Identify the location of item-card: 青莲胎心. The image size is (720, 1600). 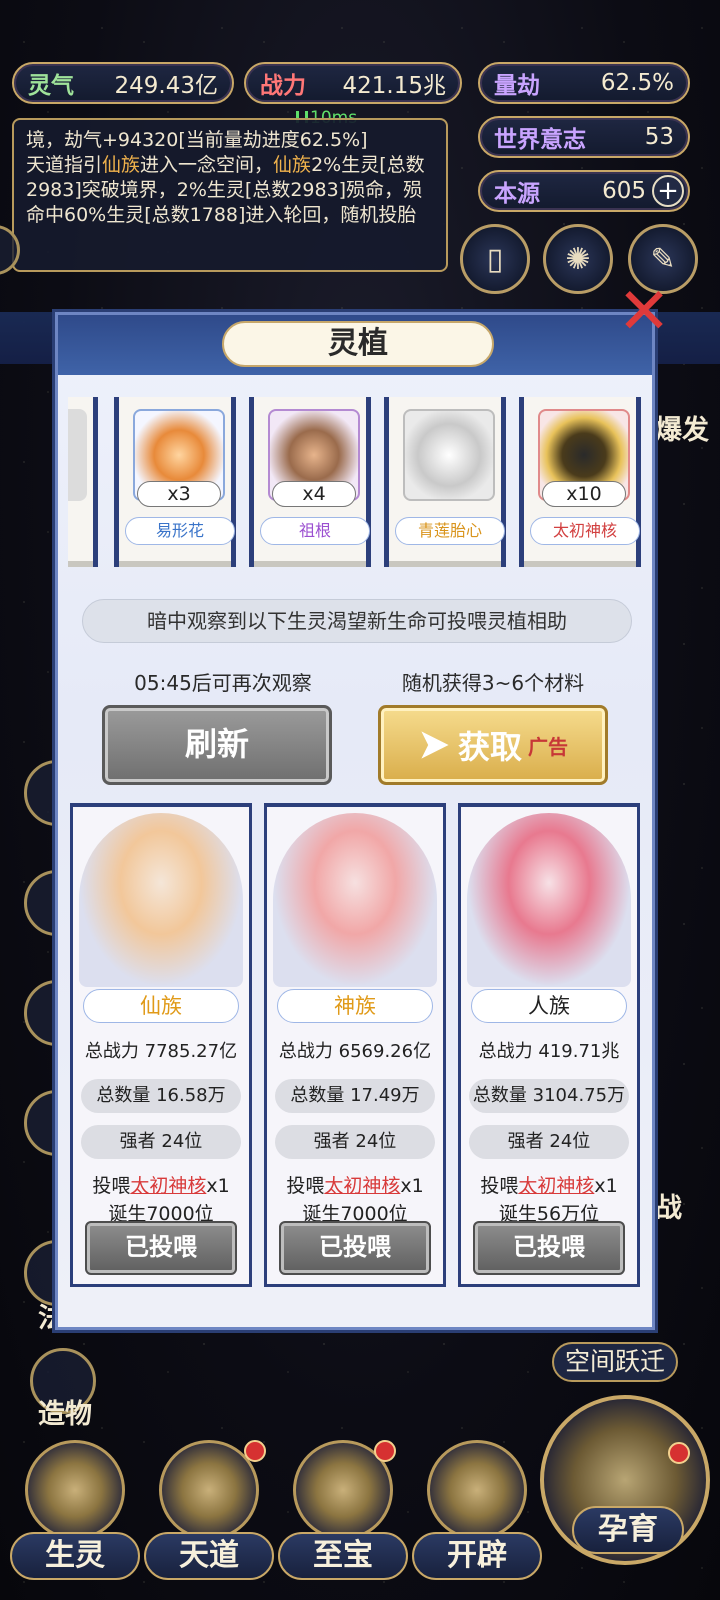
(445, 482).